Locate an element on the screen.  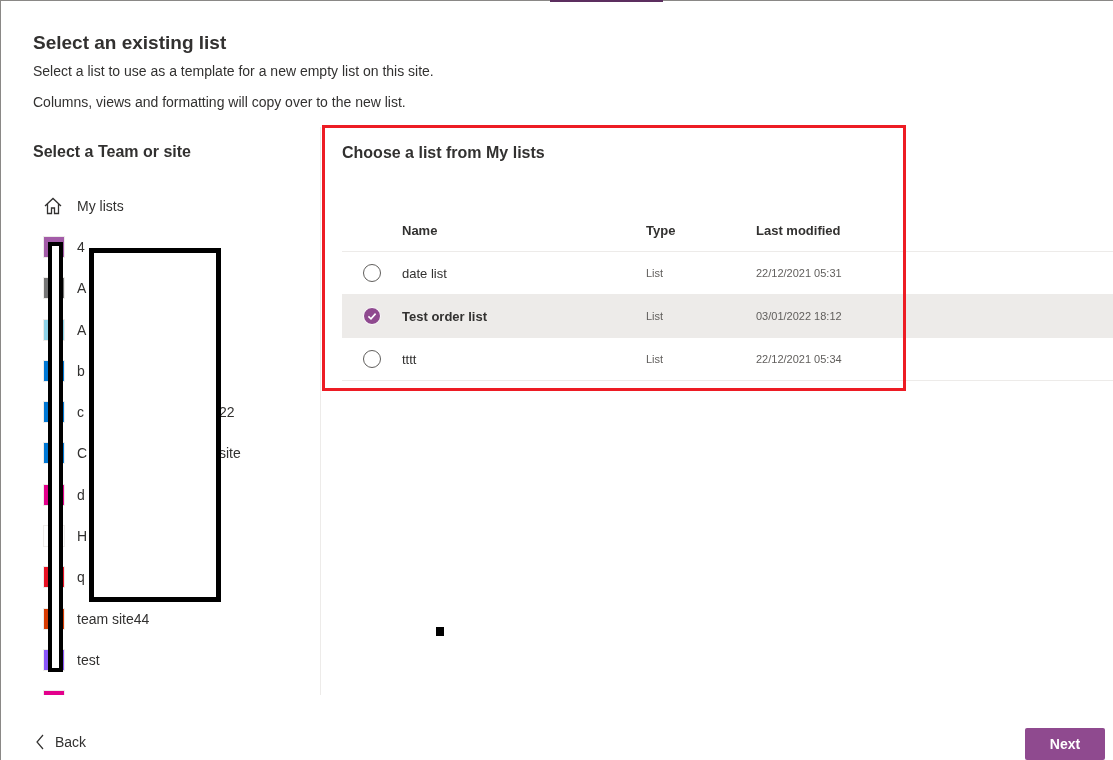
site-name: test is located at coordinates (88, 659).